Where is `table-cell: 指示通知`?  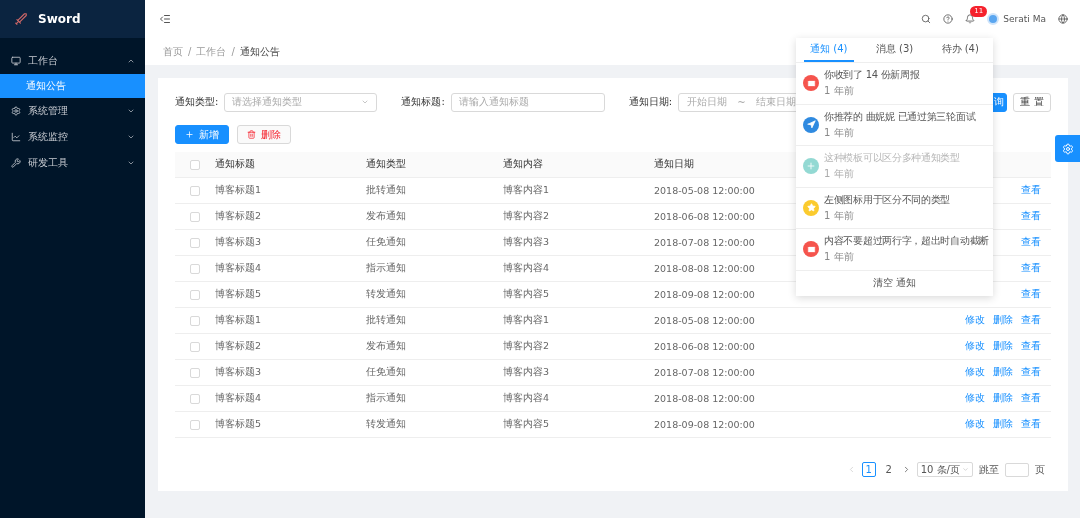
table-cell: 指示通知 is located at coordinates (386, 398).